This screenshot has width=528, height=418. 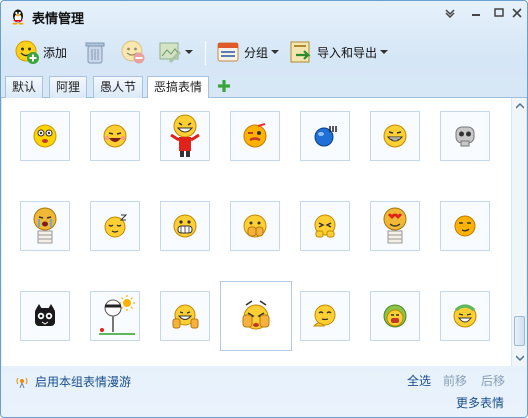 I want to click on edit-button, so click(x=175, y=52).